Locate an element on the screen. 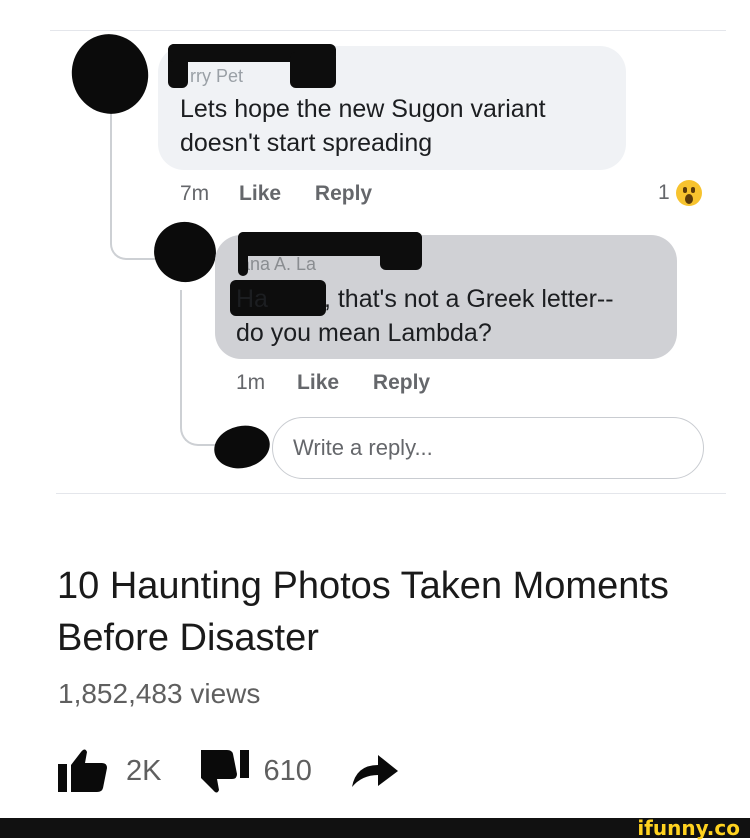  comment-meta: 7m Like Reply is located at coordinates (276, 194).